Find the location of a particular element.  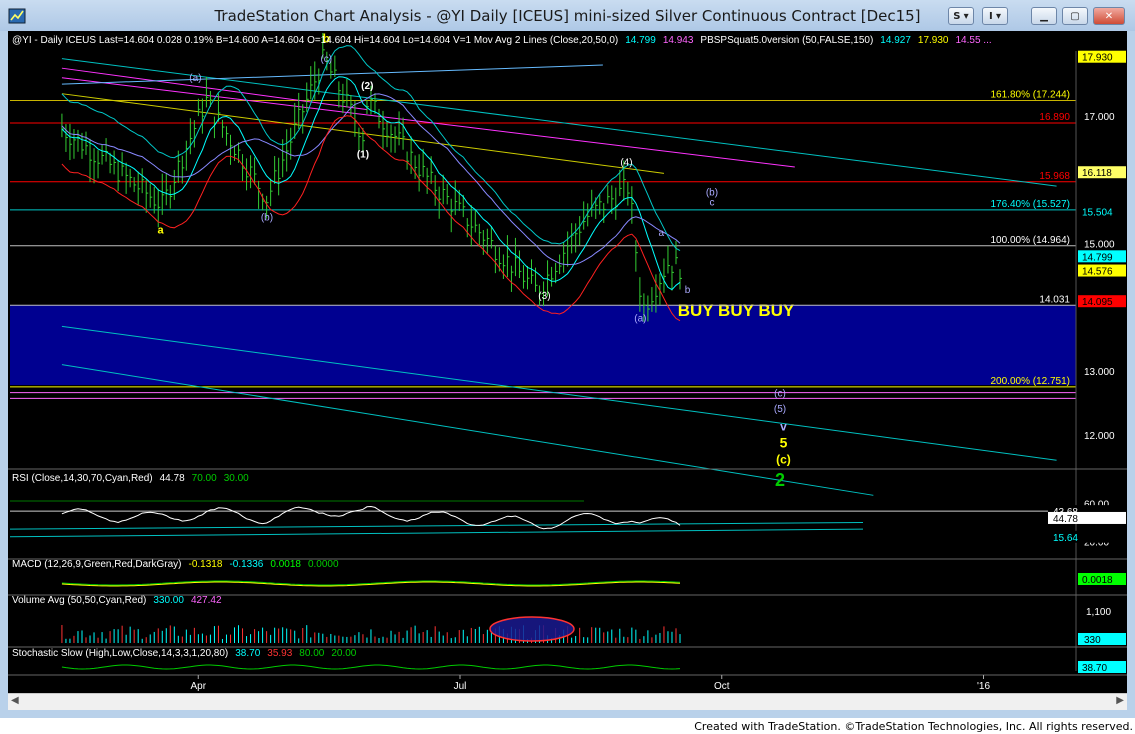

macd-tag-label: 0.0018 is located at coordinates (1097, 580).